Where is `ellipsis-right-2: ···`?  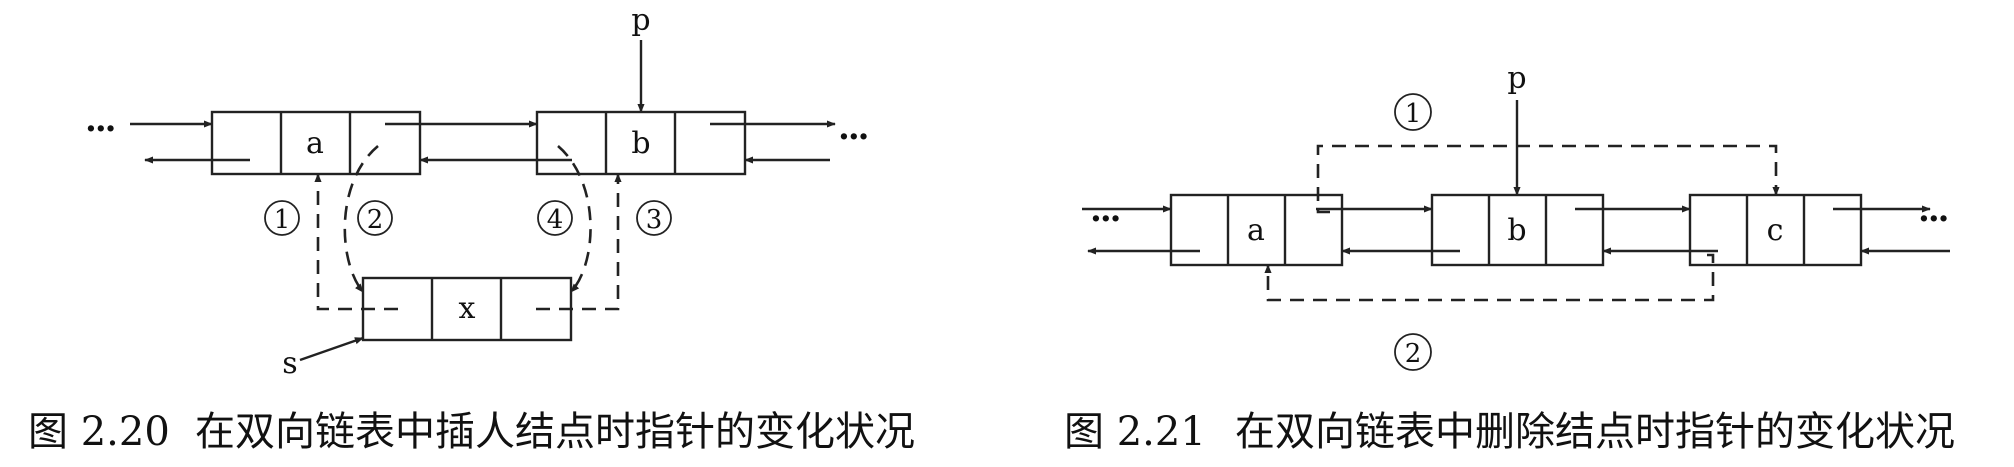 ellipsis-right-2: ··· is located at coordinates (1933, 219).